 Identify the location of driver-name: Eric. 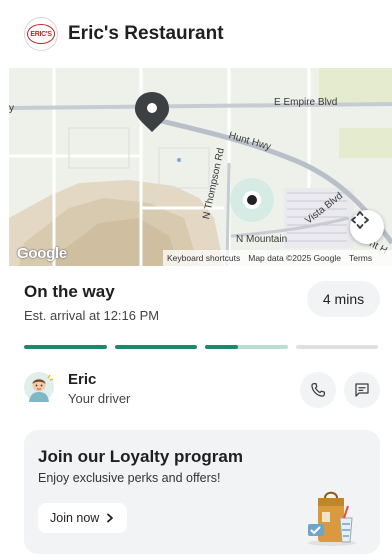
(82, 379).